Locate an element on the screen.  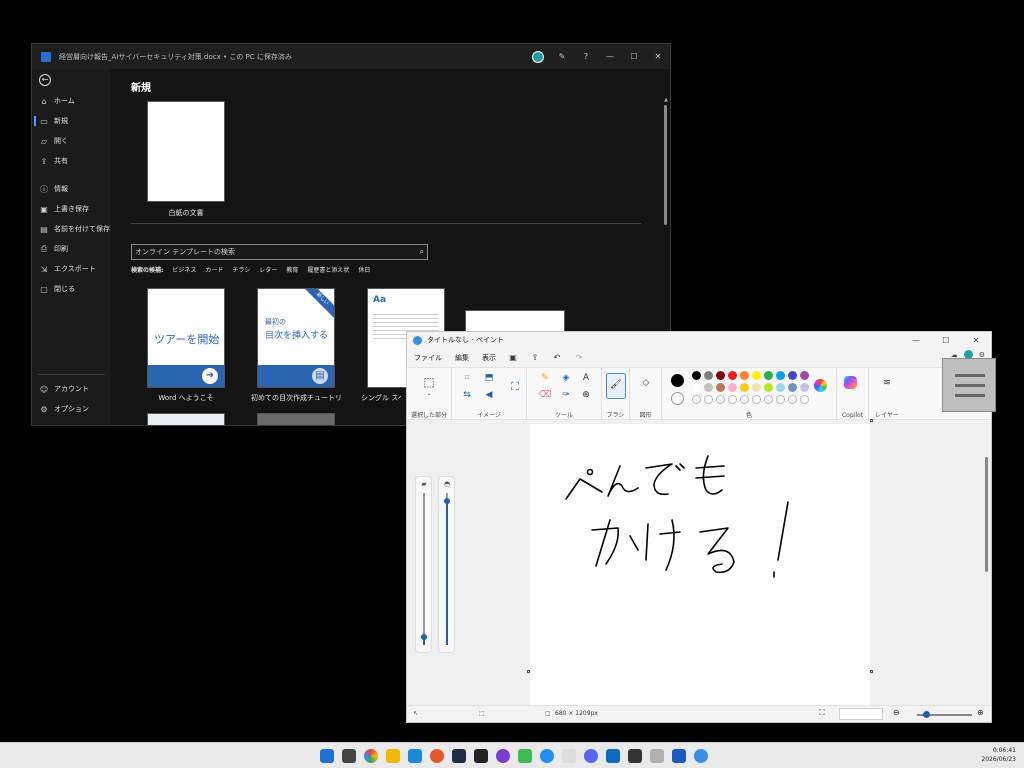
drawing-canvas is located at coordinates (700, 564).